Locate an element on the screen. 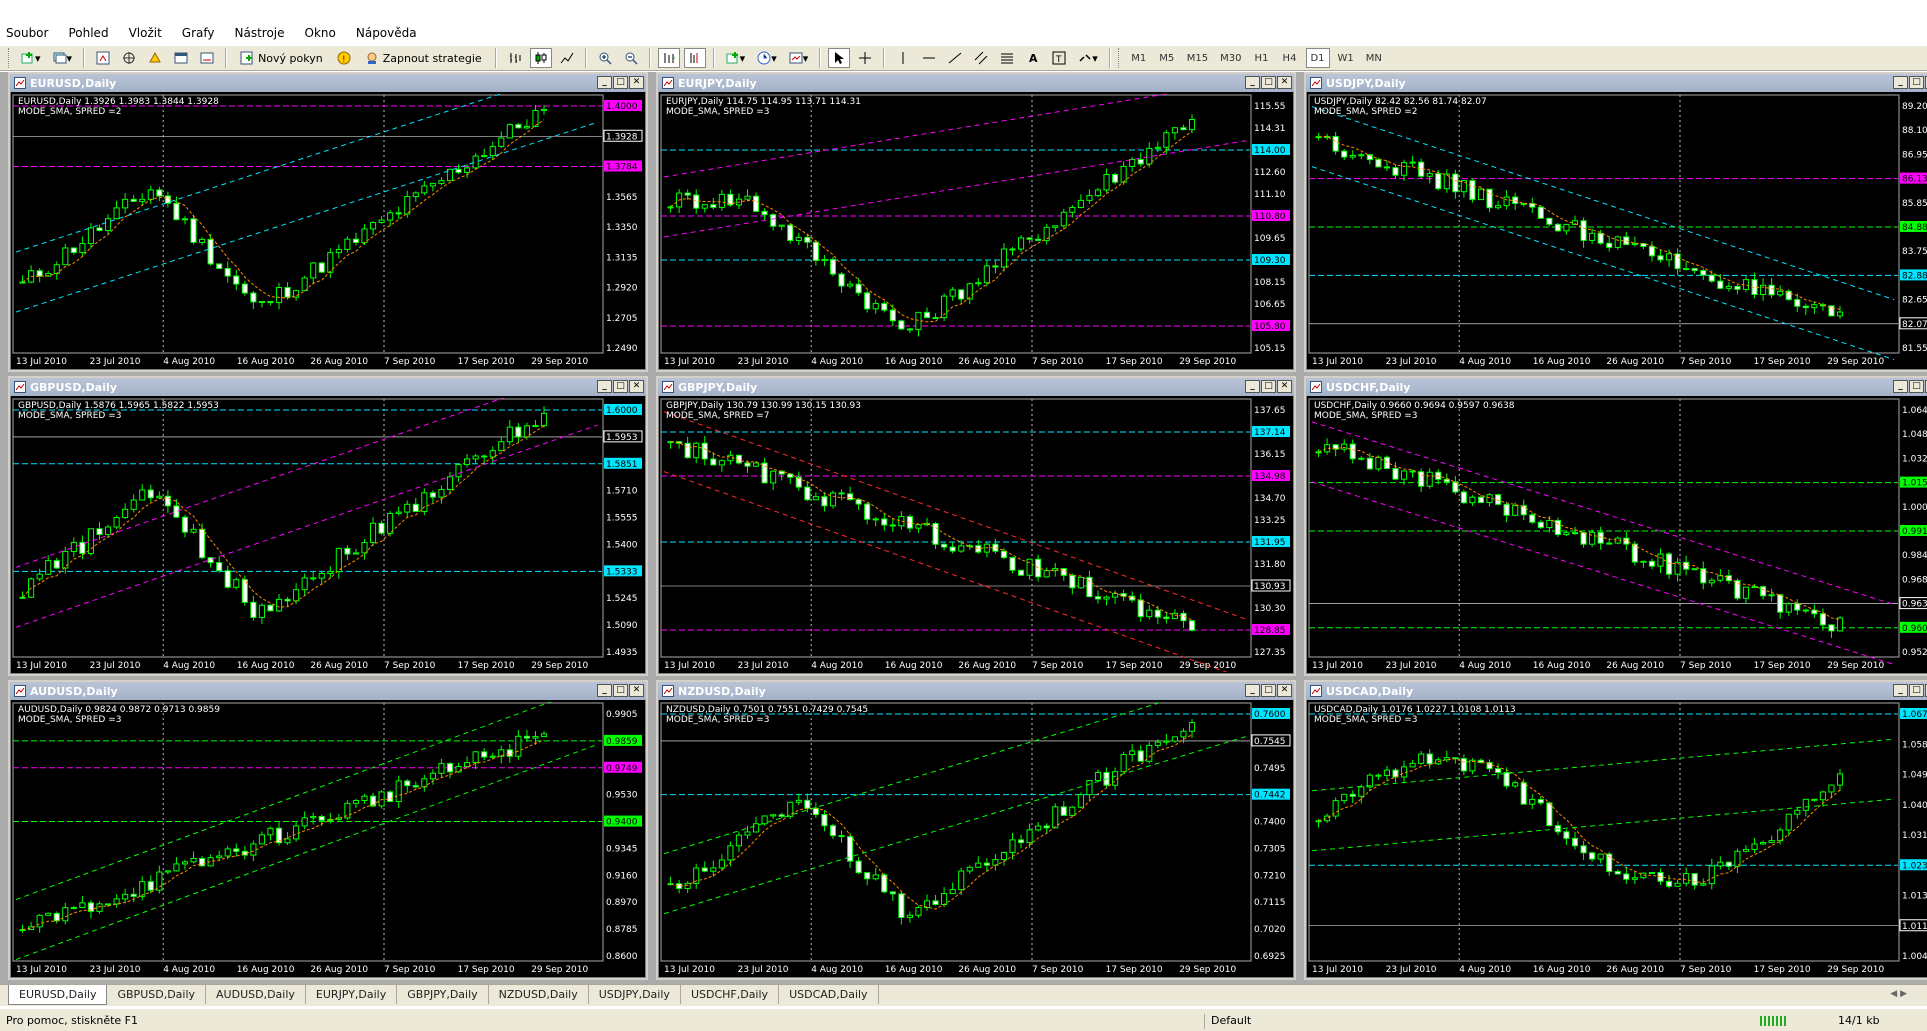 Image resolution: width=1927 pixels, height=1031 pixels. timeframe-h4: H4 is located at coordinates (1290, 58).